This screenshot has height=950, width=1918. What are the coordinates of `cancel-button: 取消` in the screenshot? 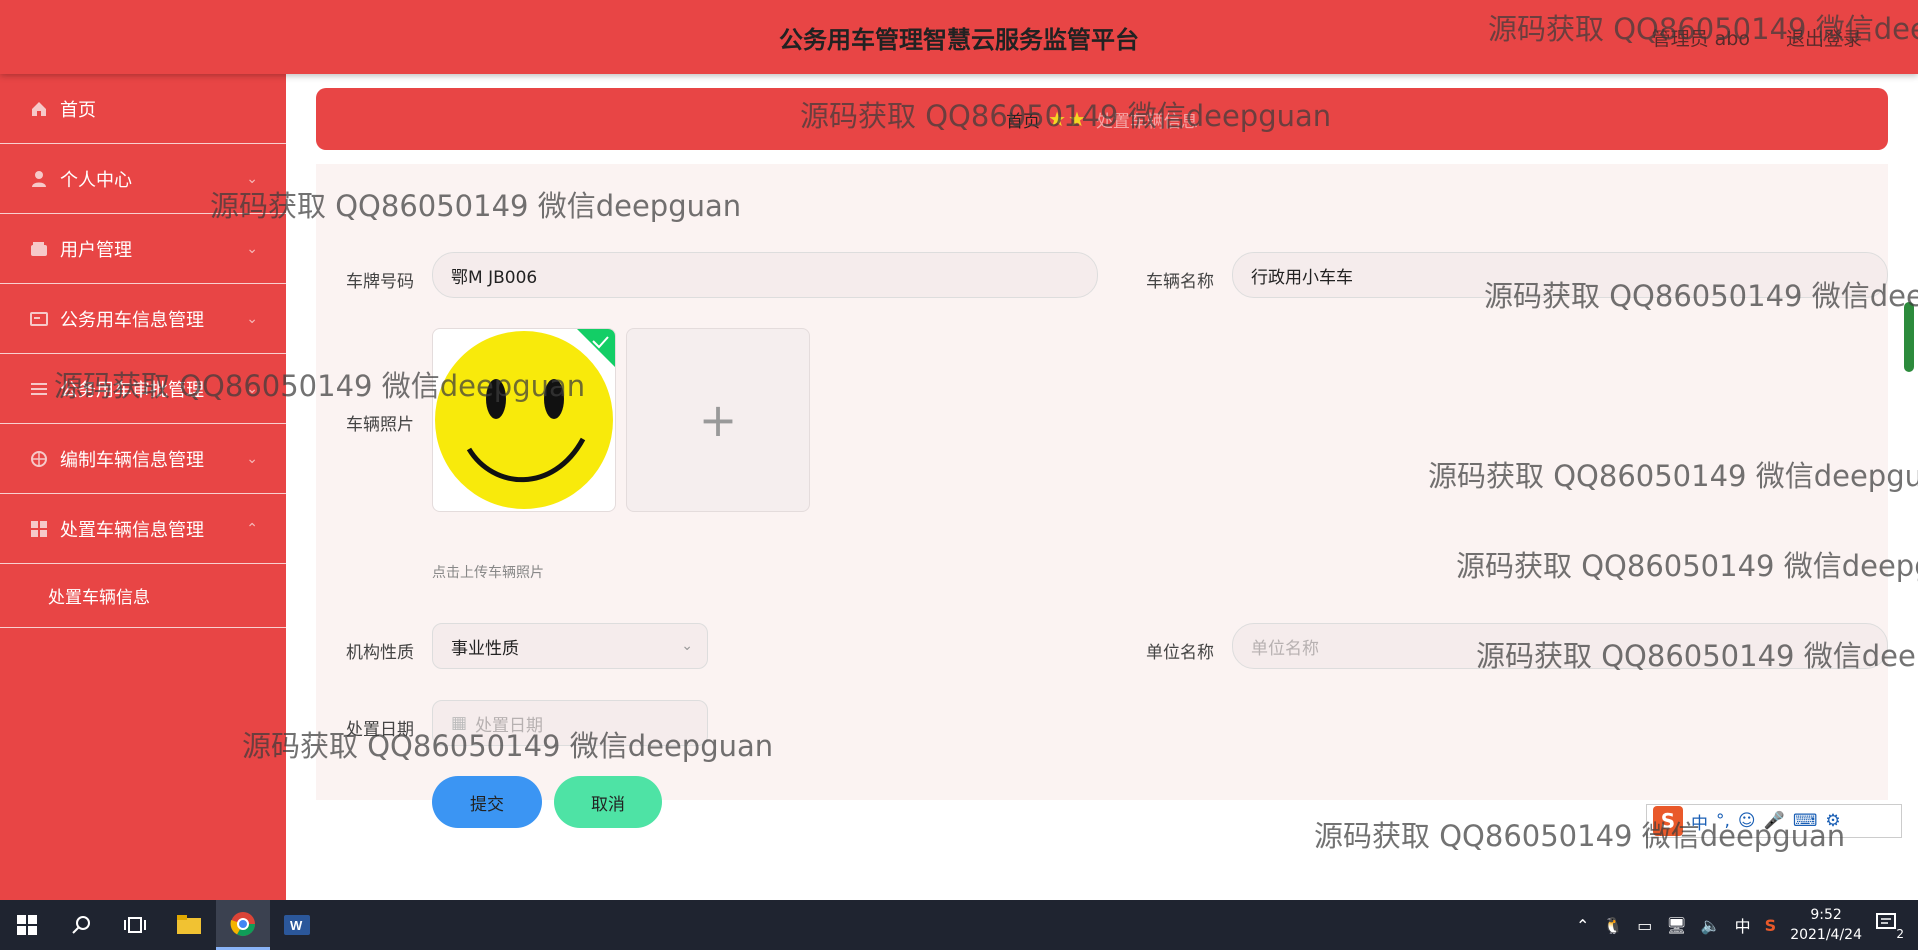 It's located at (608, 802).